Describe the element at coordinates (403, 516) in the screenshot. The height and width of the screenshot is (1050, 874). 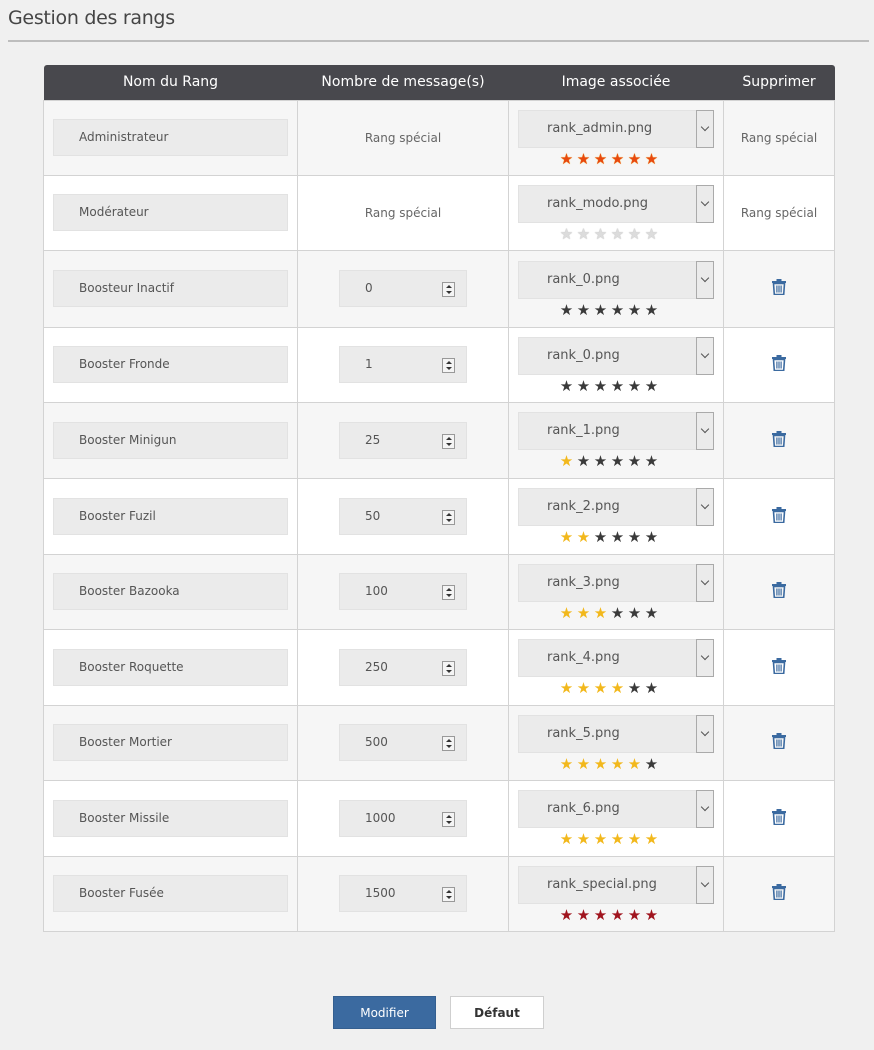
I see `message-count-input: 50` at that location.